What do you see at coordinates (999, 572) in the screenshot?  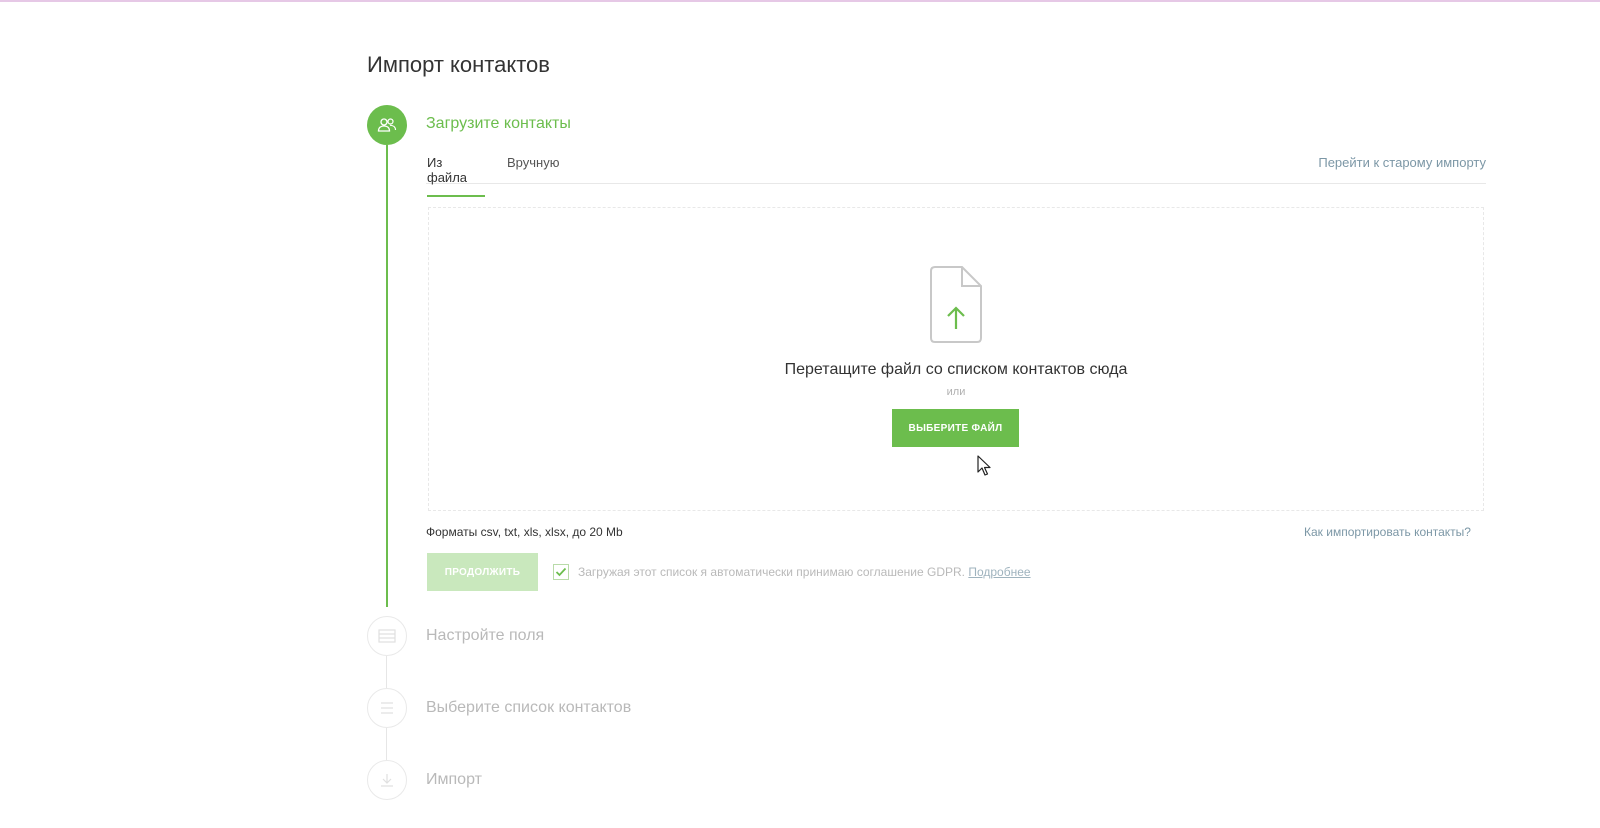 I see `gdpr-more-link: Подробнее` at bounding box center [999, 572].